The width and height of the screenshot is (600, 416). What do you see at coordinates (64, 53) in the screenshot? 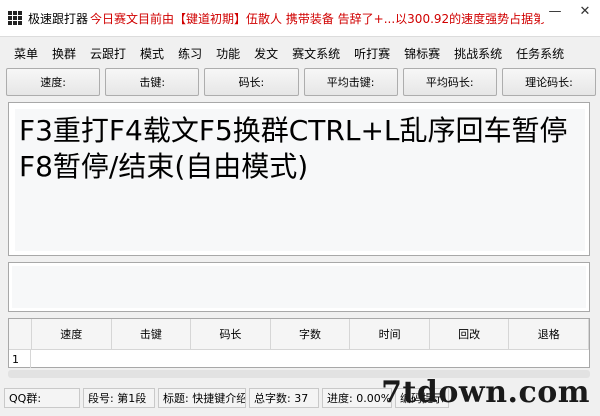
I see `menu-item-switch-group: 换群` at bounding box center [64, 53].